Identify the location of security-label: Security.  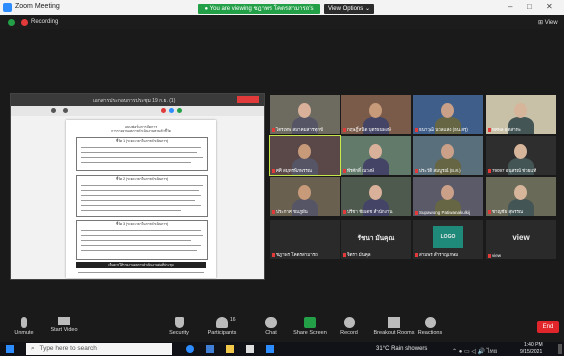
(179, 333).